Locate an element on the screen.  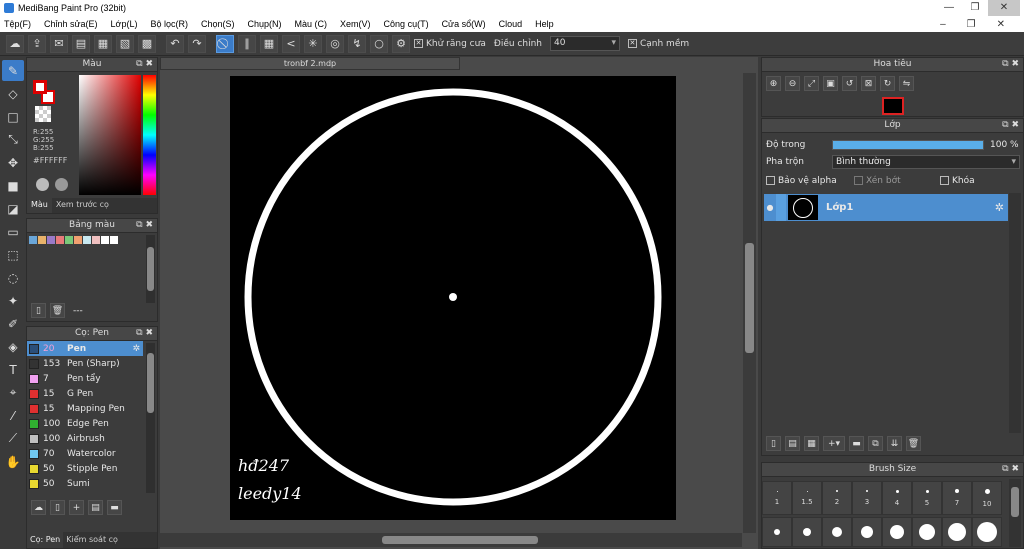
redo-icon: ↷ is located at coordinates (197, 43).